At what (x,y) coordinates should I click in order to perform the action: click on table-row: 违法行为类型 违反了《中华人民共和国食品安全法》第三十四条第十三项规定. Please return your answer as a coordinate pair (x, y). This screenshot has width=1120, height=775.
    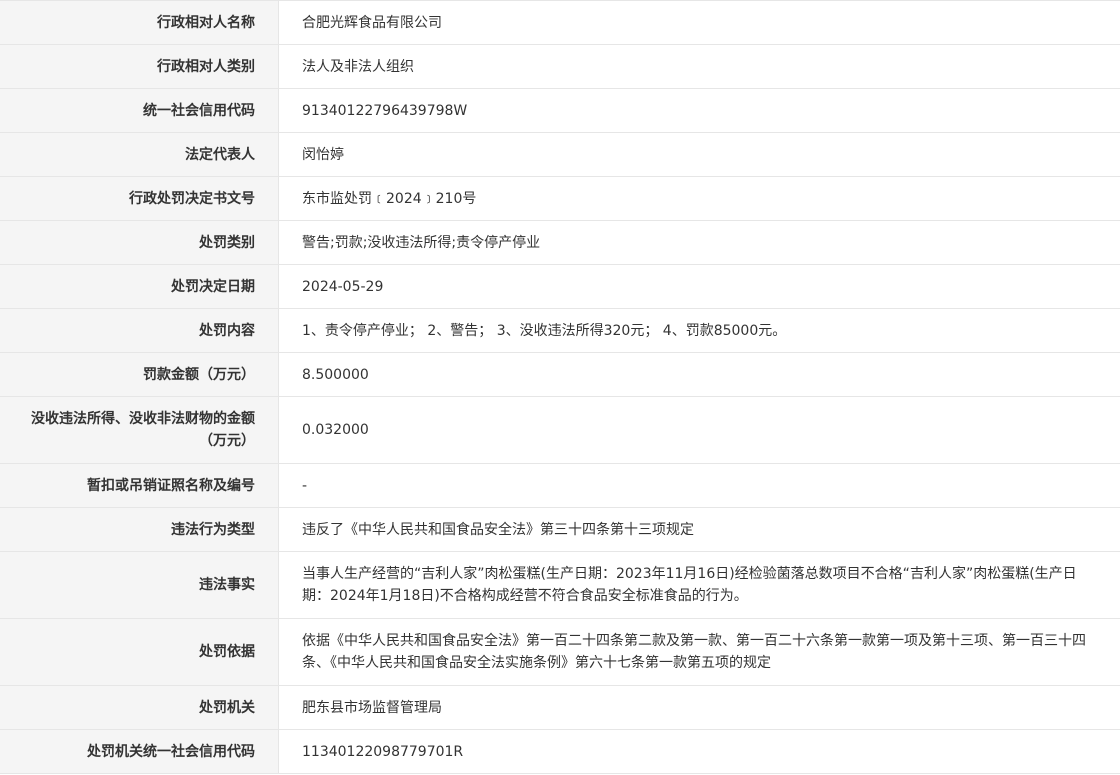
    Looking at the image, I should click on (560, 530).